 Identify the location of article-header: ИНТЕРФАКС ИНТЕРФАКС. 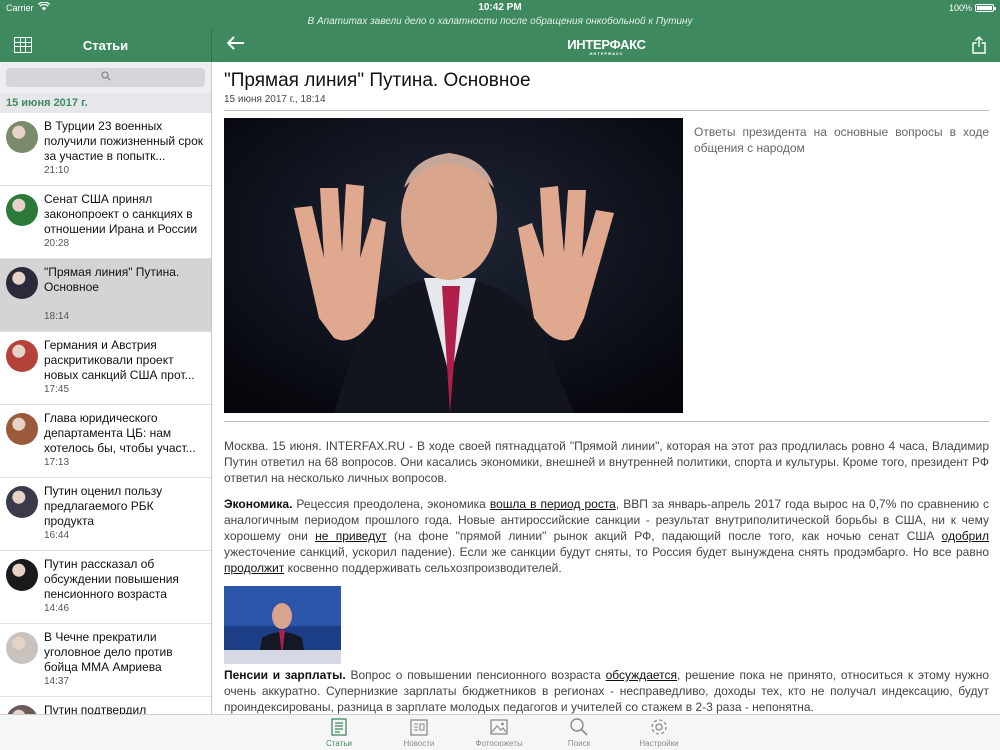
(606, 45).